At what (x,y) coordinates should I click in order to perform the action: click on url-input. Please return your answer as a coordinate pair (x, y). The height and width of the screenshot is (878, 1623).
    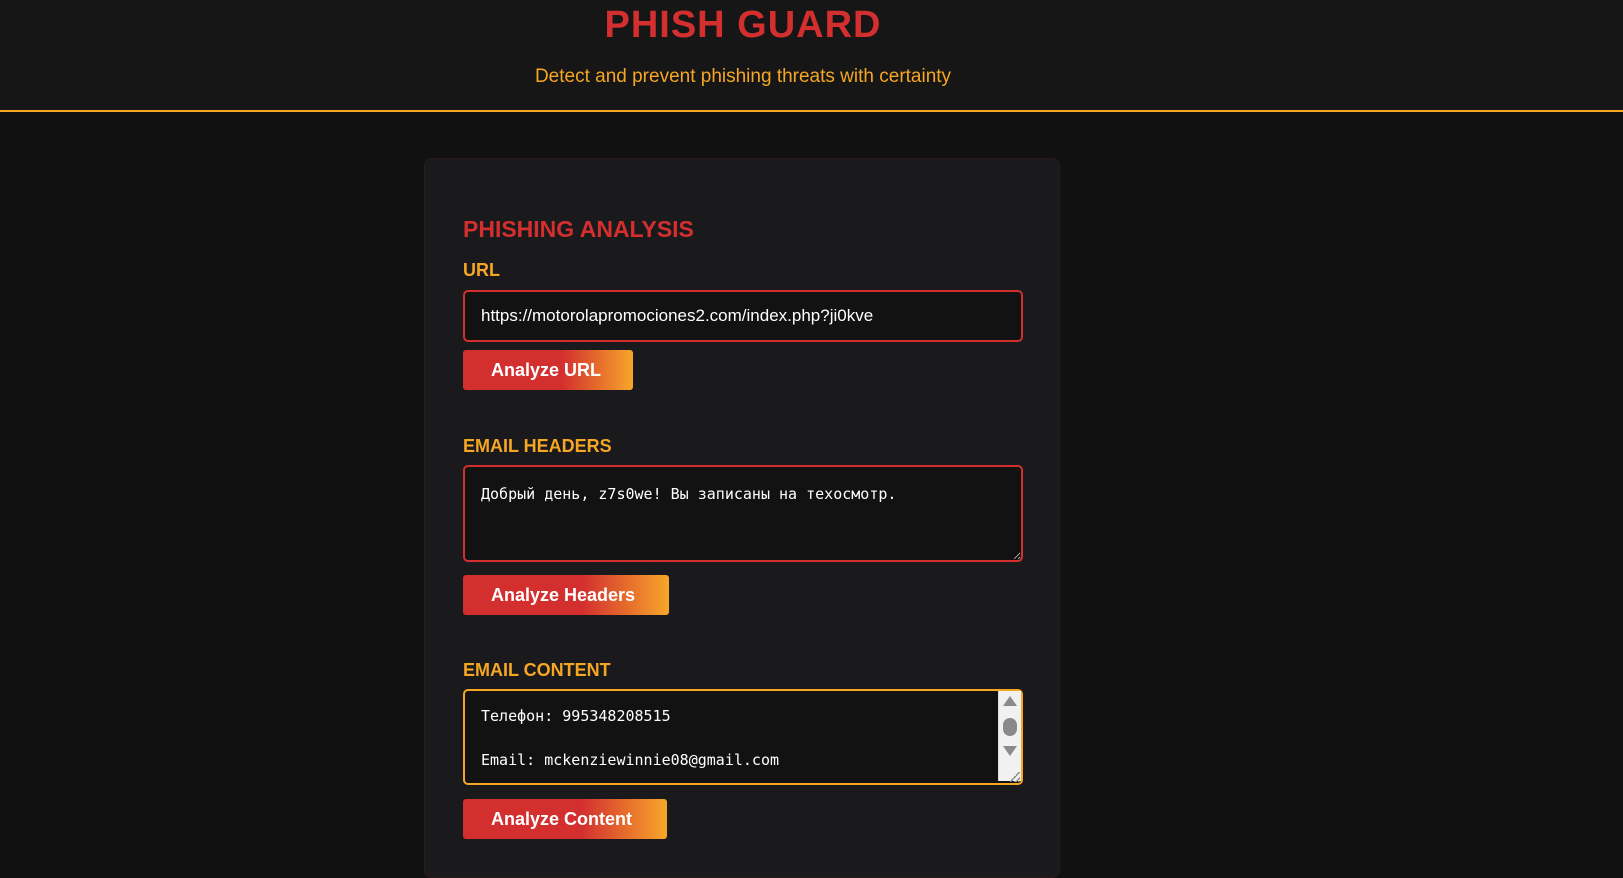
    Looking at the image, I should click on (743, 316).